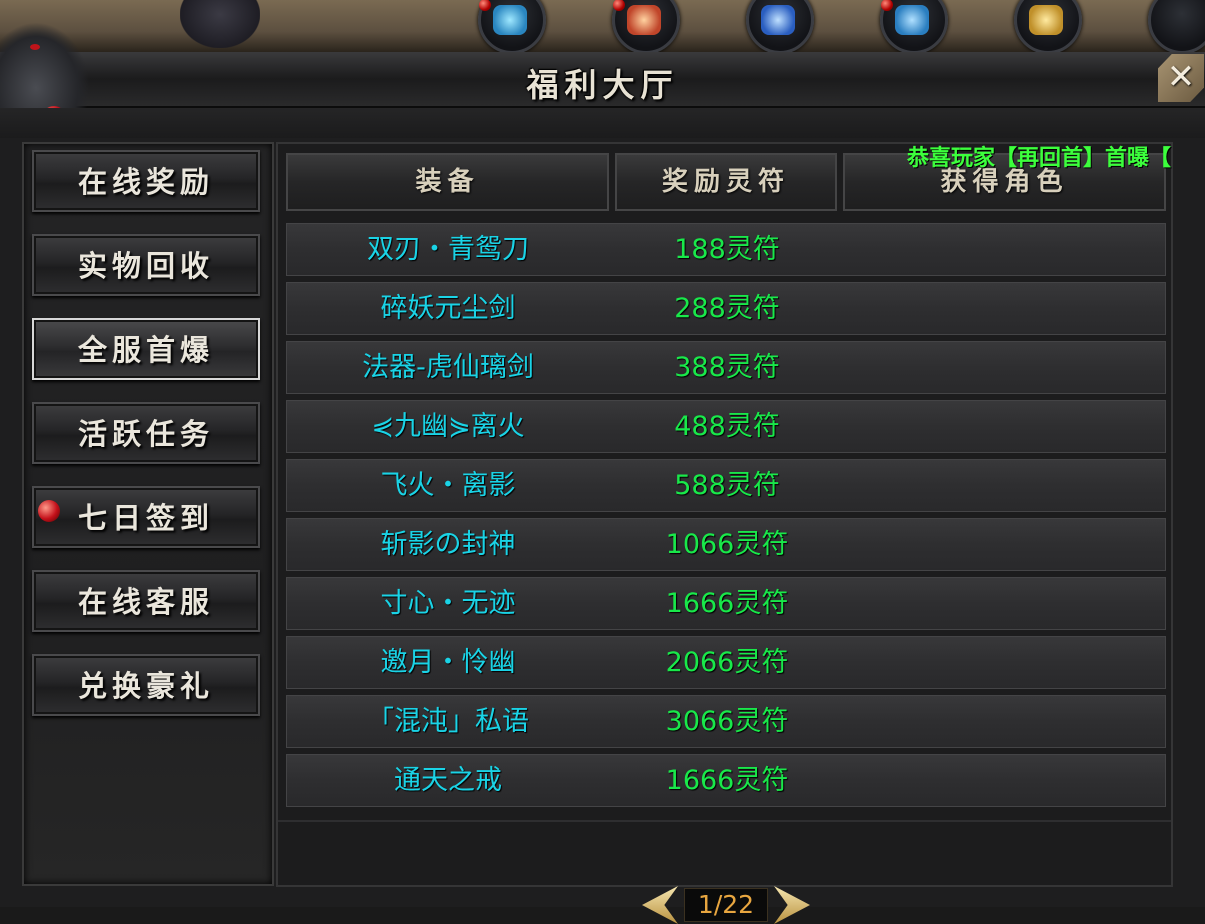 This screenshot has width=1205, height=924. What do you see at coordinates (1181, 78) in the screenshot?
I see `close-button: ✕` at bounding box center [1181, 78].